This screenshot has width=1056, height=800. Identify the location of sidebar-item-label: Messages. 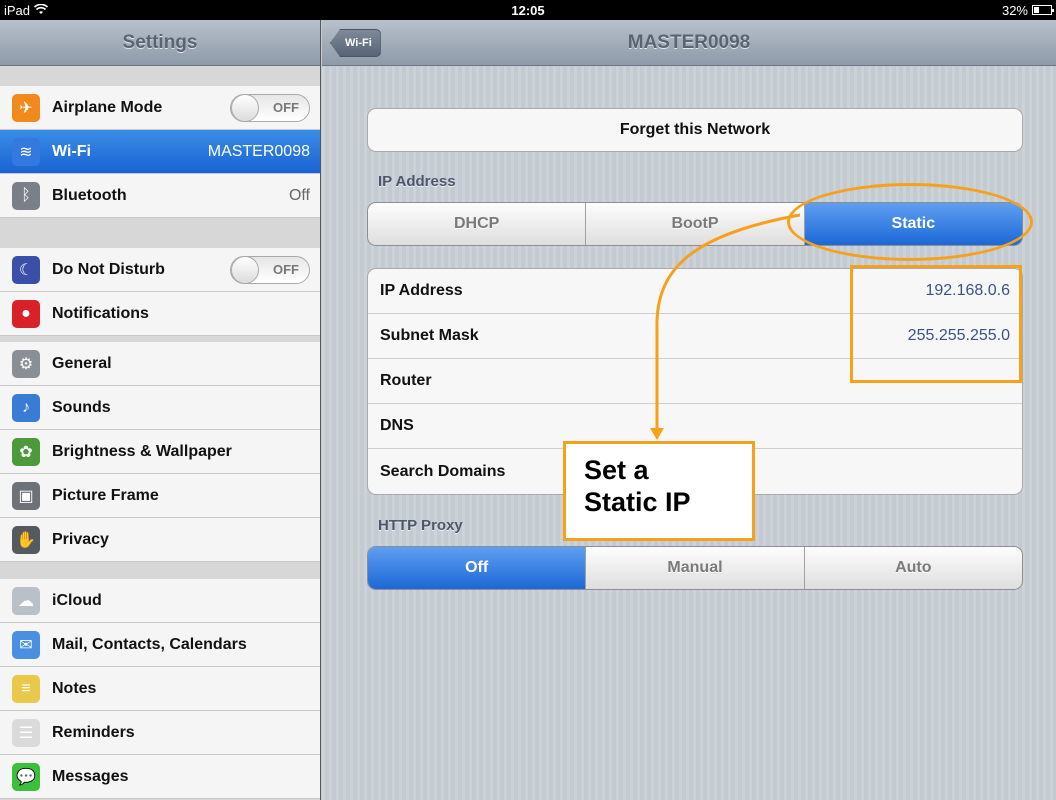
(90, 776).